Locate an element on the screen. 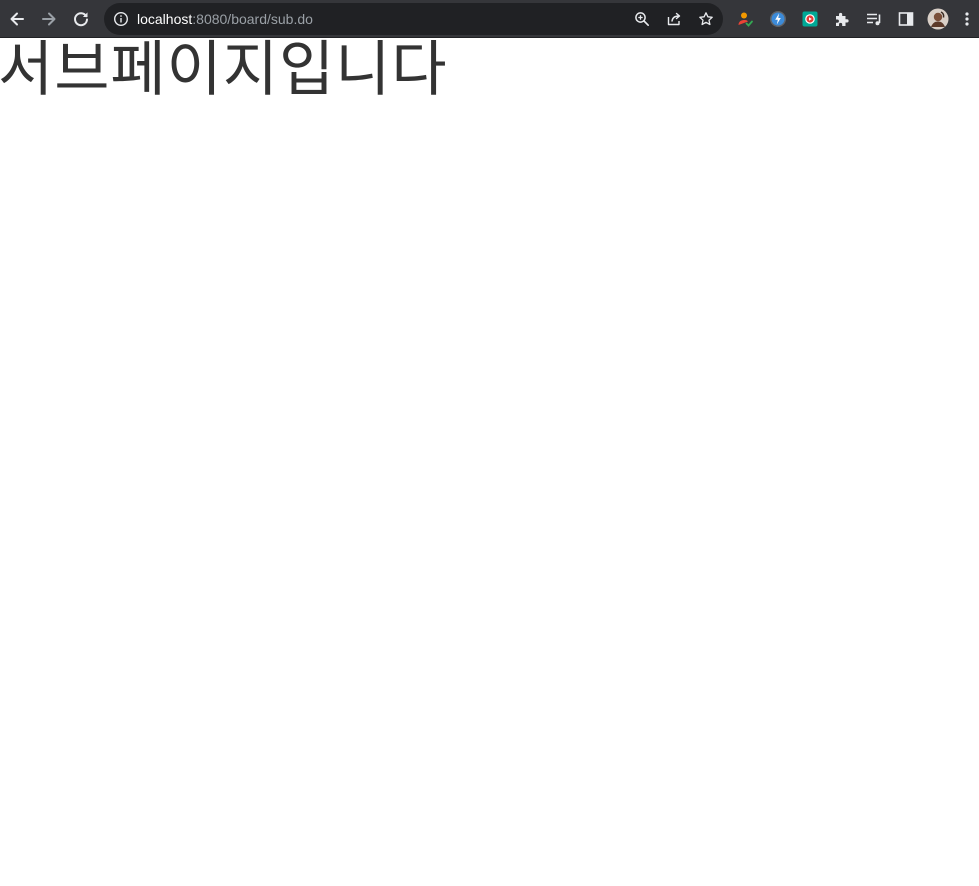  zoom-icon is located at coordinates (642, 19).